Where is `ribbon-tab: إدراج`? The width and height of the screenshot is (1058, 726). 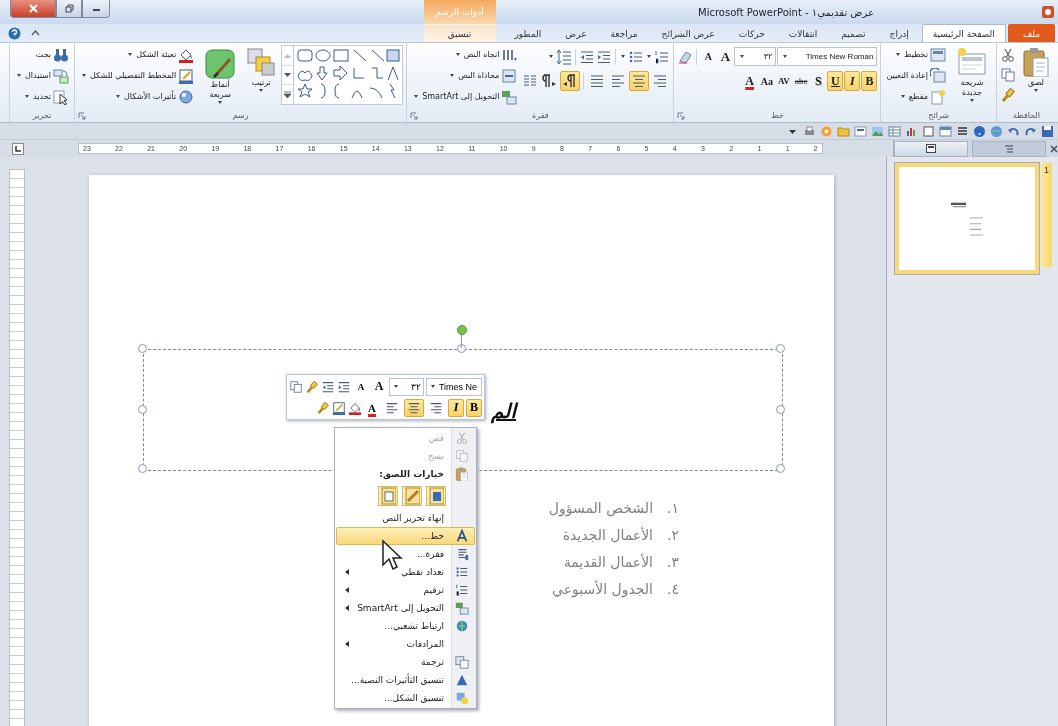 ribbon-tab: إدراج is located at coordinates (899, 33).